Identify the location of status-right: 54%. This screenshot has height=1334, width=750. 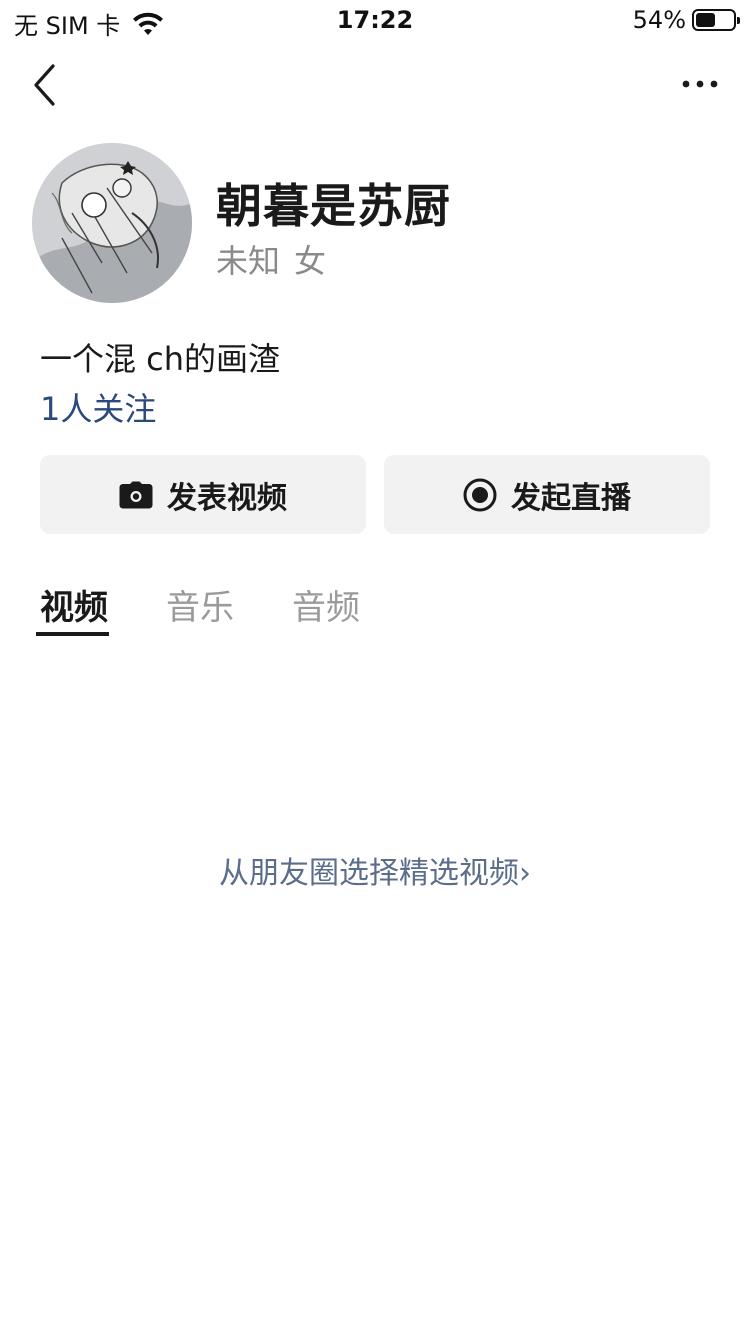
(686, 20).